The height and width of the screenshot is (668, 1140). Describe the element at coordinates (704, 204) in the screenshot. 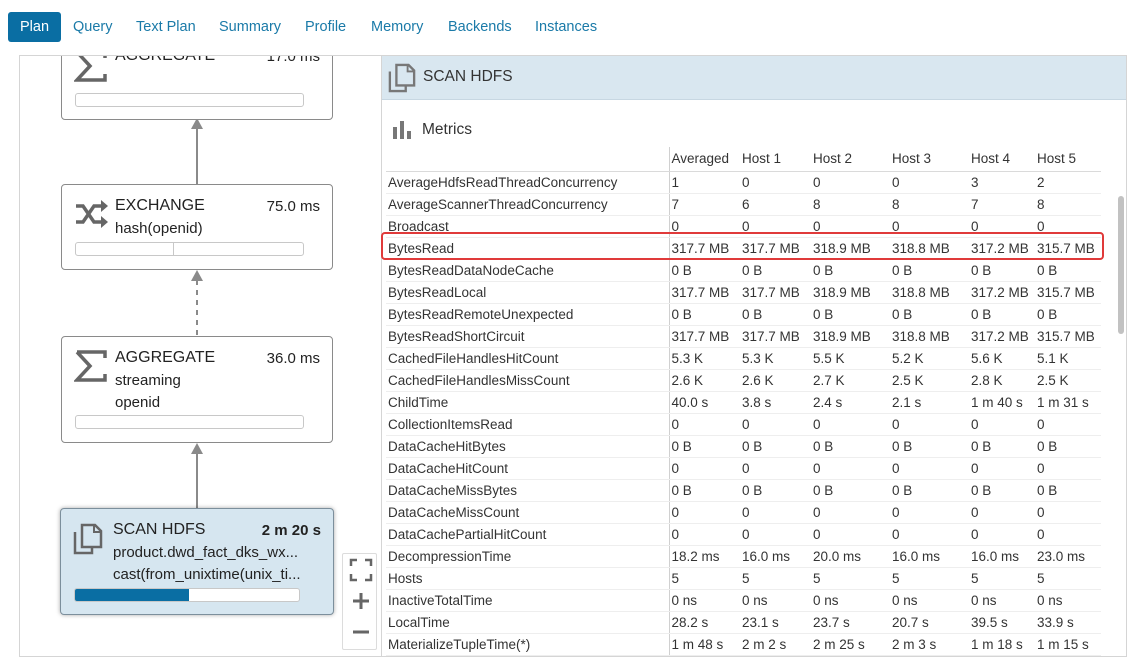

I see `metric-value: 7` at that location.